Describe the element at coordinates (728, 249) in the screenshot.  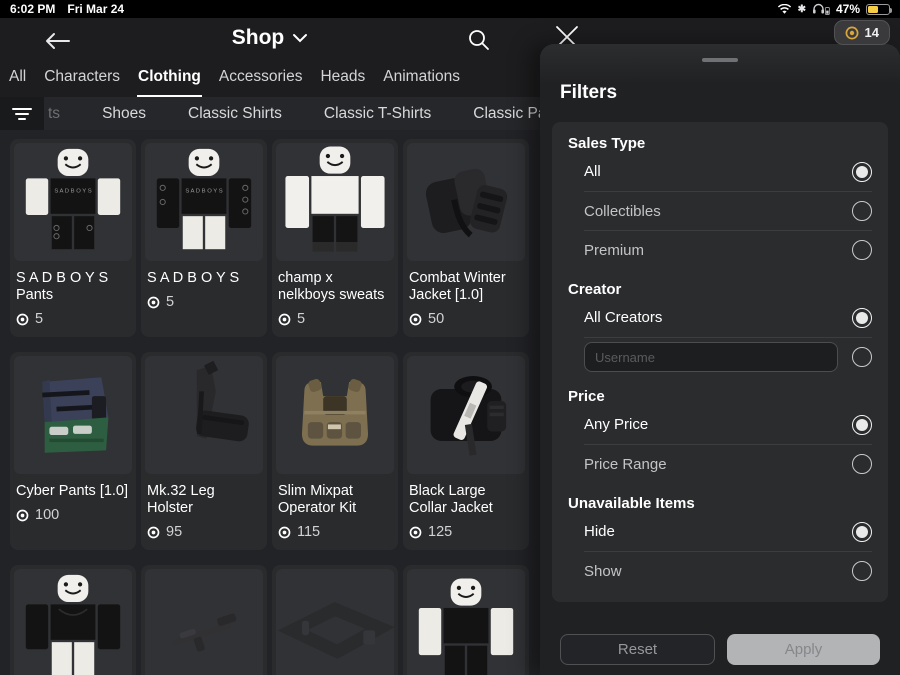
I see `option-sales-premium: Premium` at that location.